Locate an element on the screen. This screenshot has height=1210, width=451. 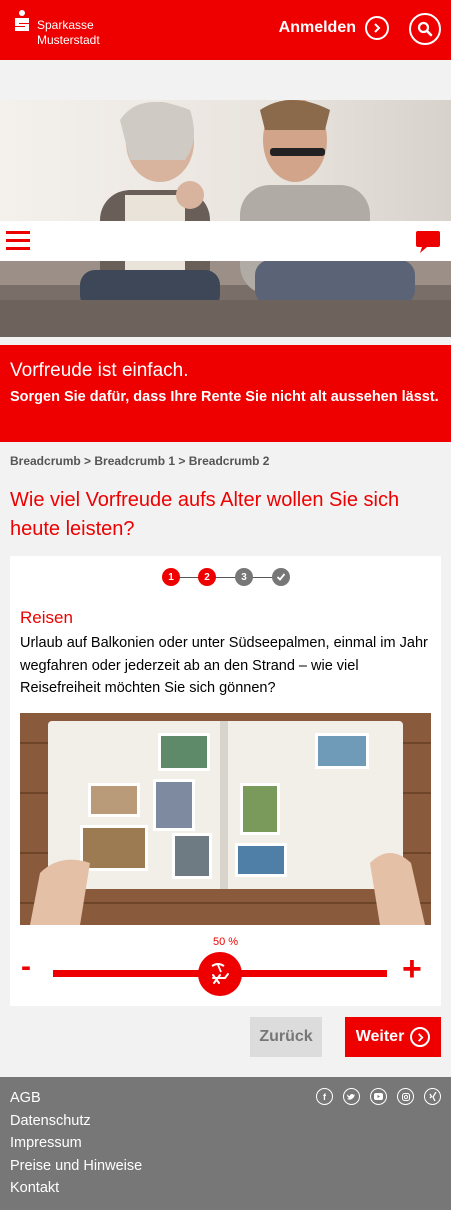
step-3: 3 is located at coordinates (244, 577).